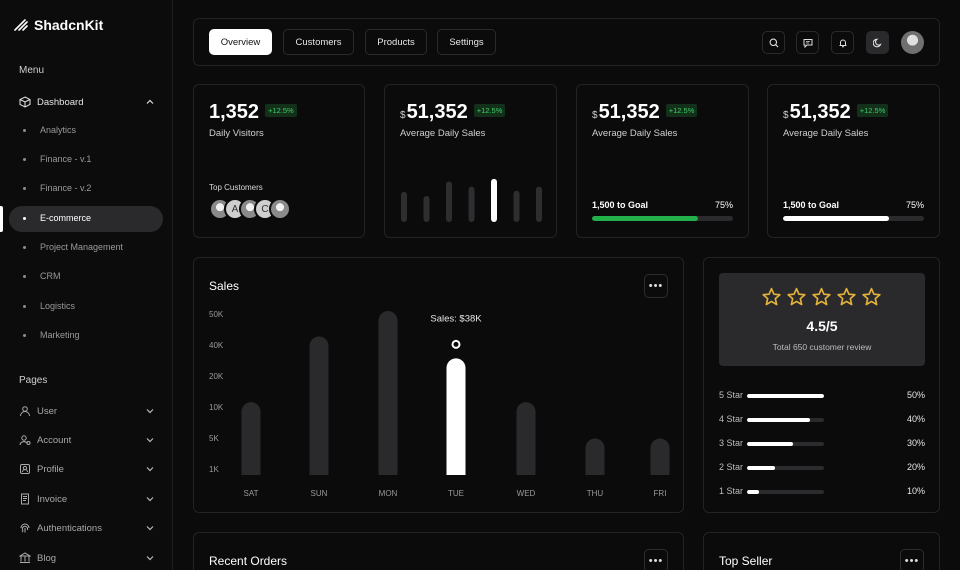 The width and height of the screenshot is (960, 570). I want to click on stat-value: $ 51,352 +12.5%, so click(453, 112).